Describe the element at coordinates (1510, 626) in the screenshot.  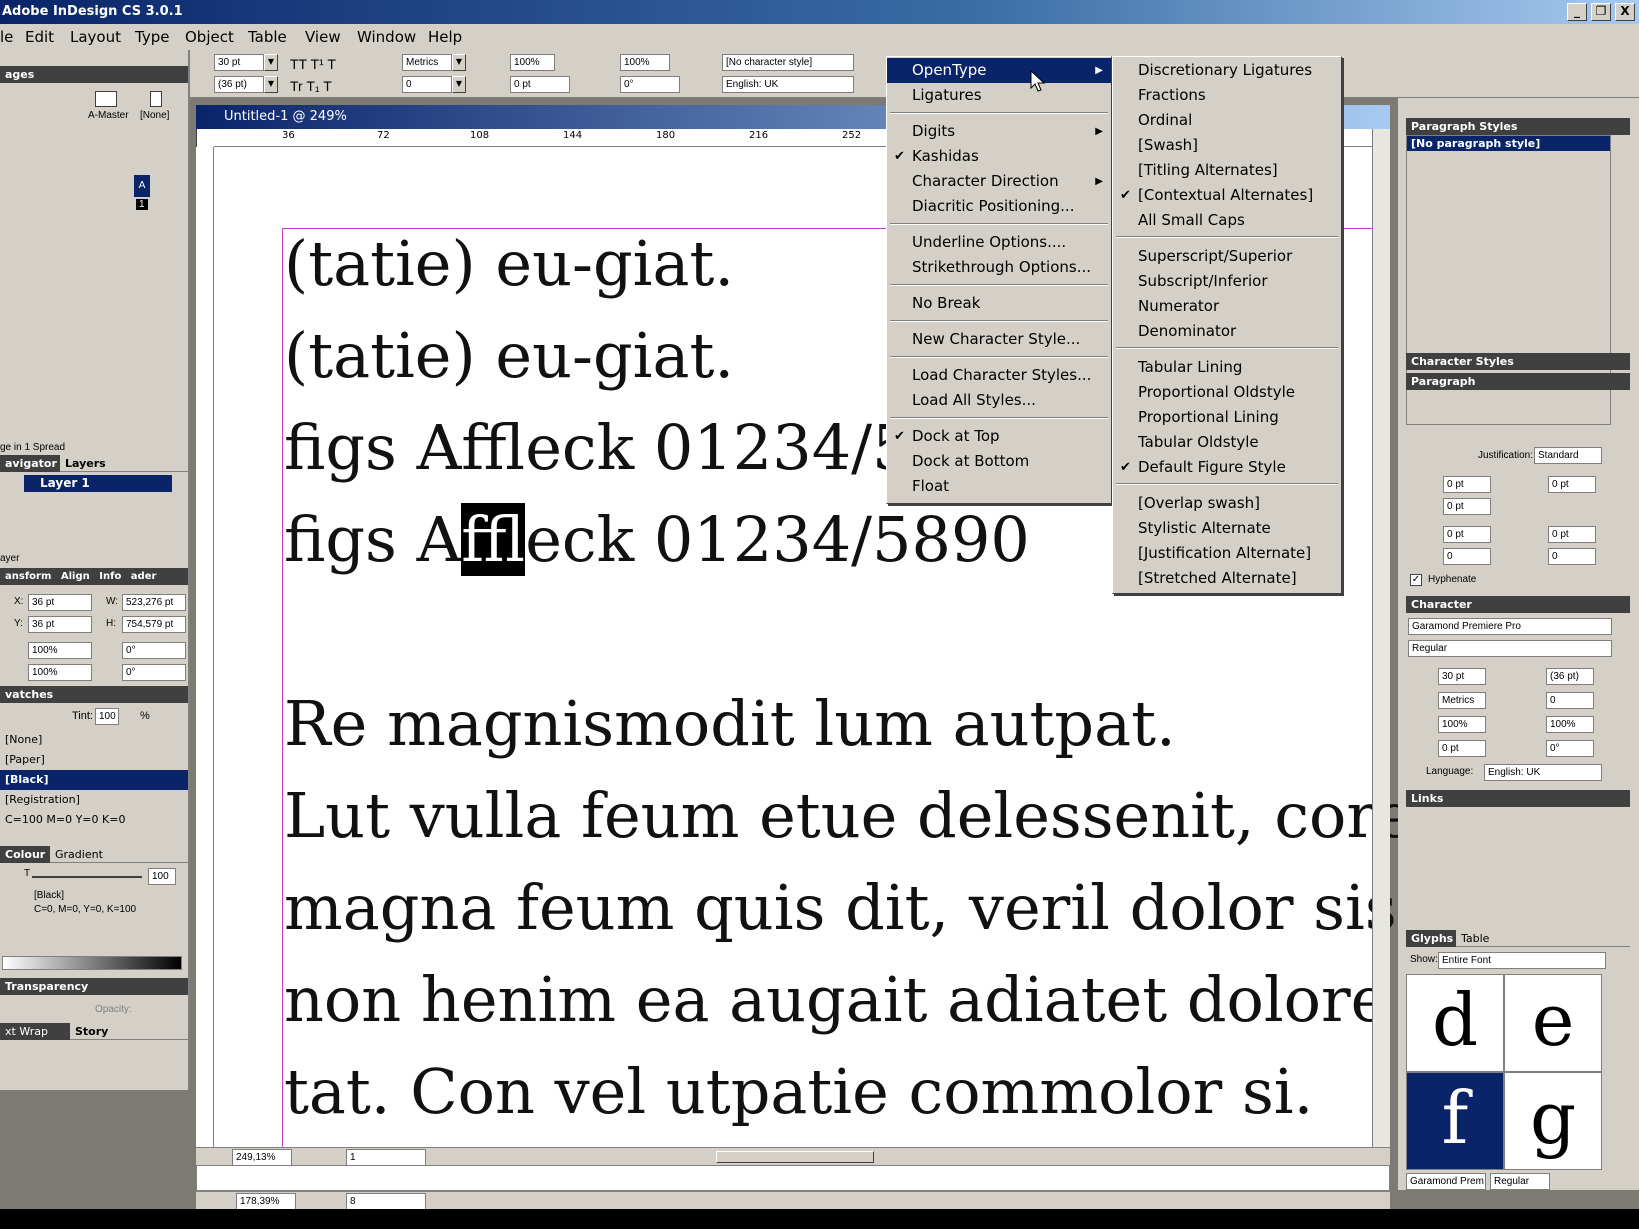
I see `font-family-select: Garamond Premiere Pro` at that location.